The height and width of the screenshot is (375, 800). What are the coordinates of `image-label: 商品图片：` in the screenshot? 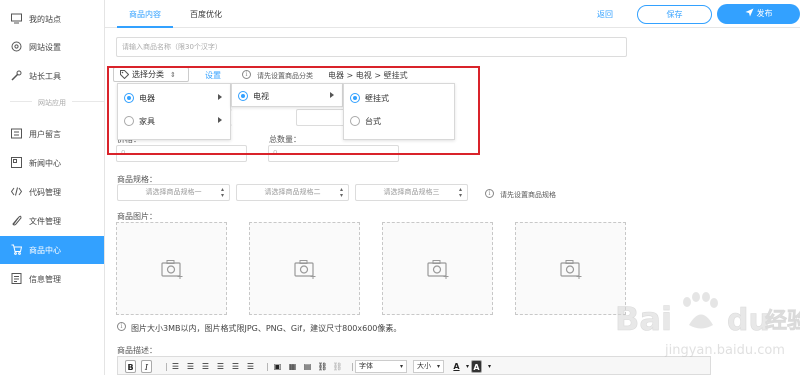 It's located at (137, 216).